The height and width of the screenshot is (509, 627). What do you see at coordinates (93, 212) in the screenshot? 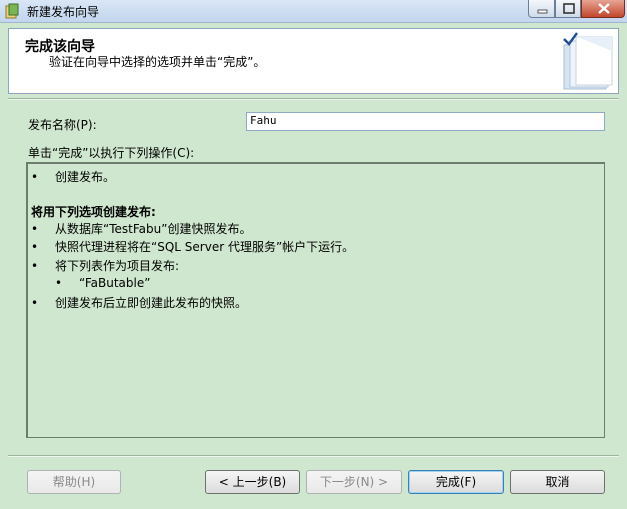
I see `summary-section-heading: 将用下列选项创建发布:` at bounding box center [93, 212].